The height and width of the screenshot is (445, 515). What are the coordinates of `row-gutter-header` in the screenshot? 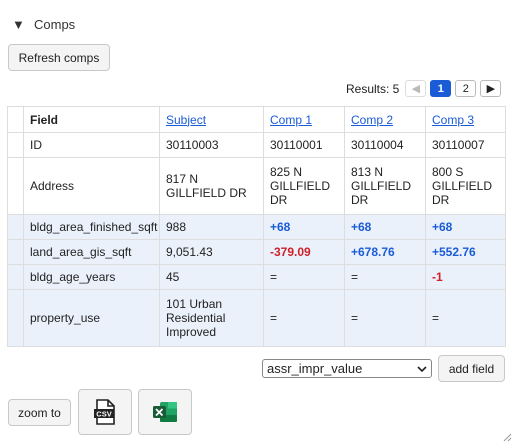 It's located at (15, 119).